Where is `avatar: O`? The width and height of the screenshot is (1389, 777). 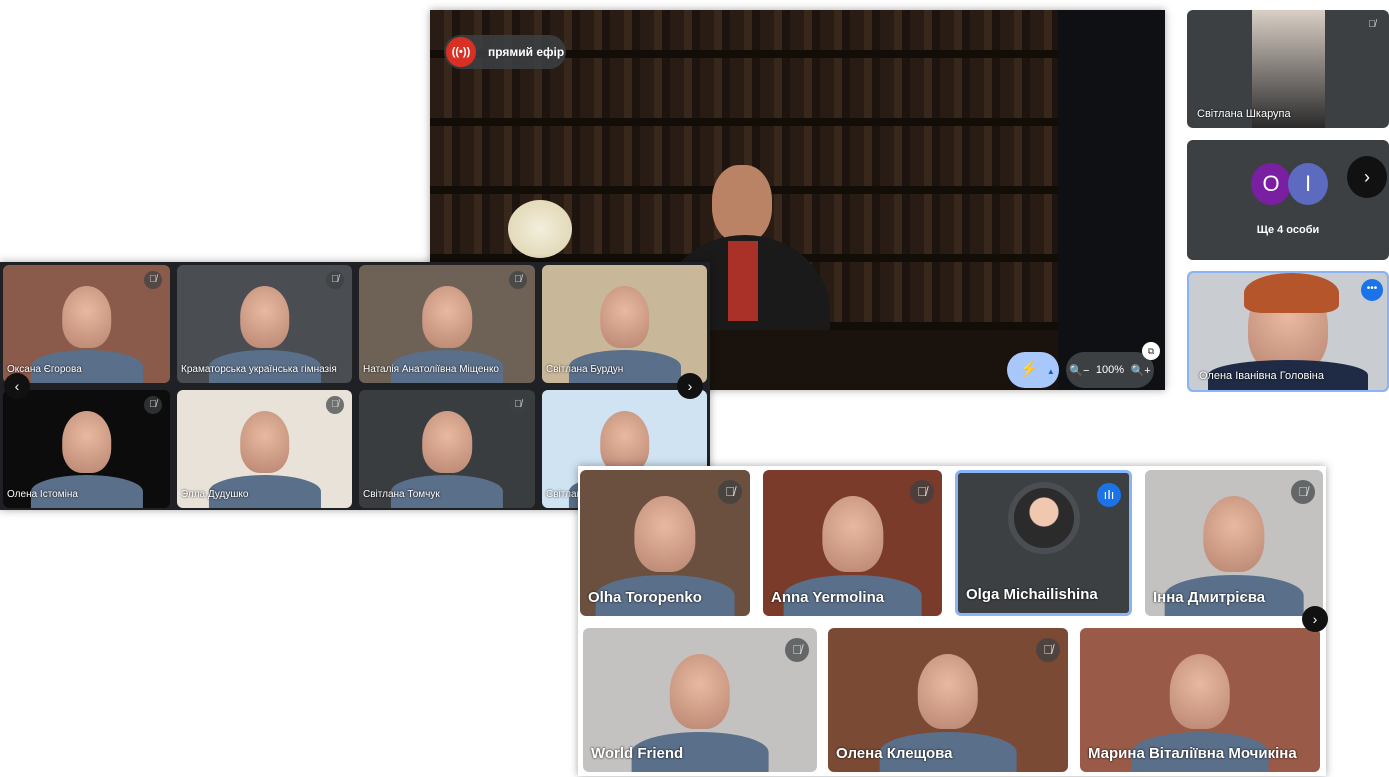 avatar: O is located at coordinates (1271, 184).